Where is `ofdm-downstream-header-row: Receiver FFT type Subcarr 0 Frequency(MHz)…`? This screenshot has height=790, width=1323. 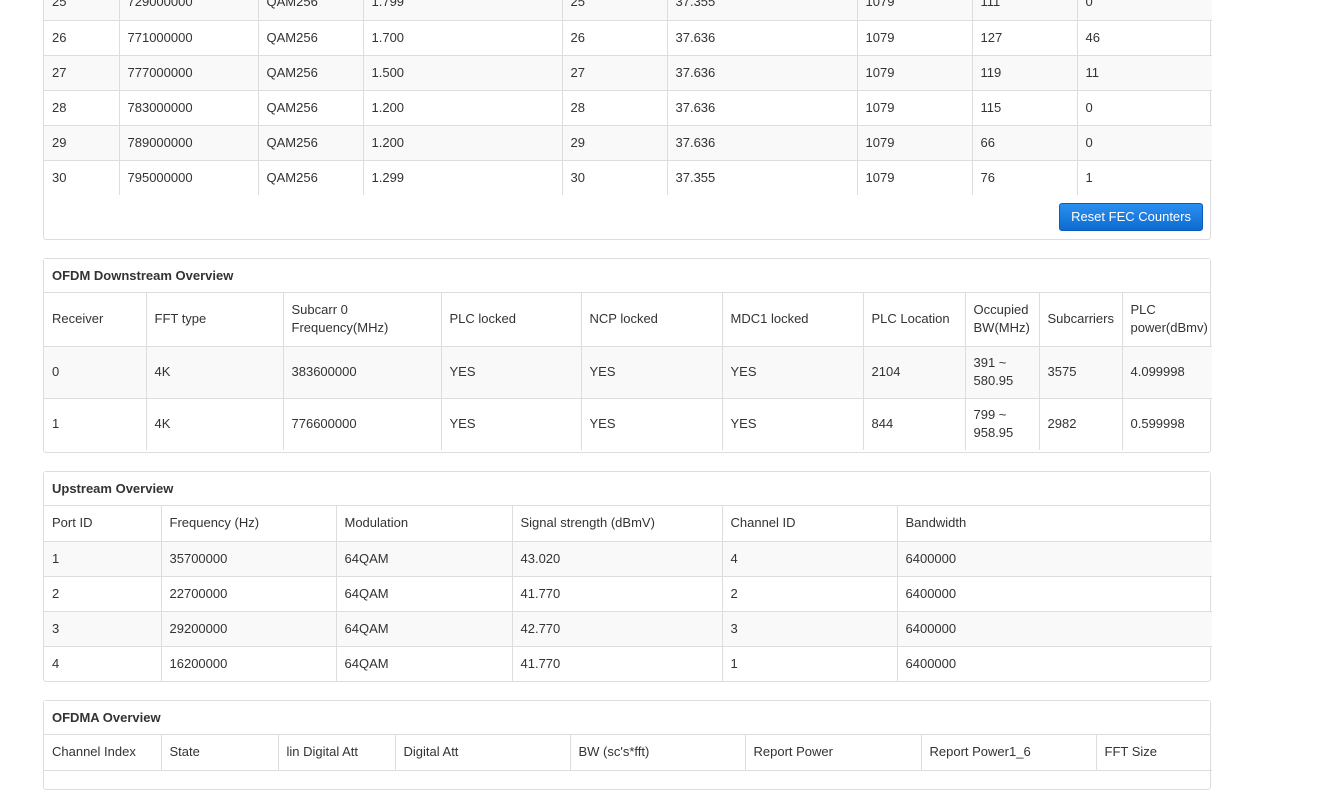
ofdm-downstream-header-row: Receiver FFT type Subcarr 0 Frequency(MHz)… is located at coordinates (628, 320).